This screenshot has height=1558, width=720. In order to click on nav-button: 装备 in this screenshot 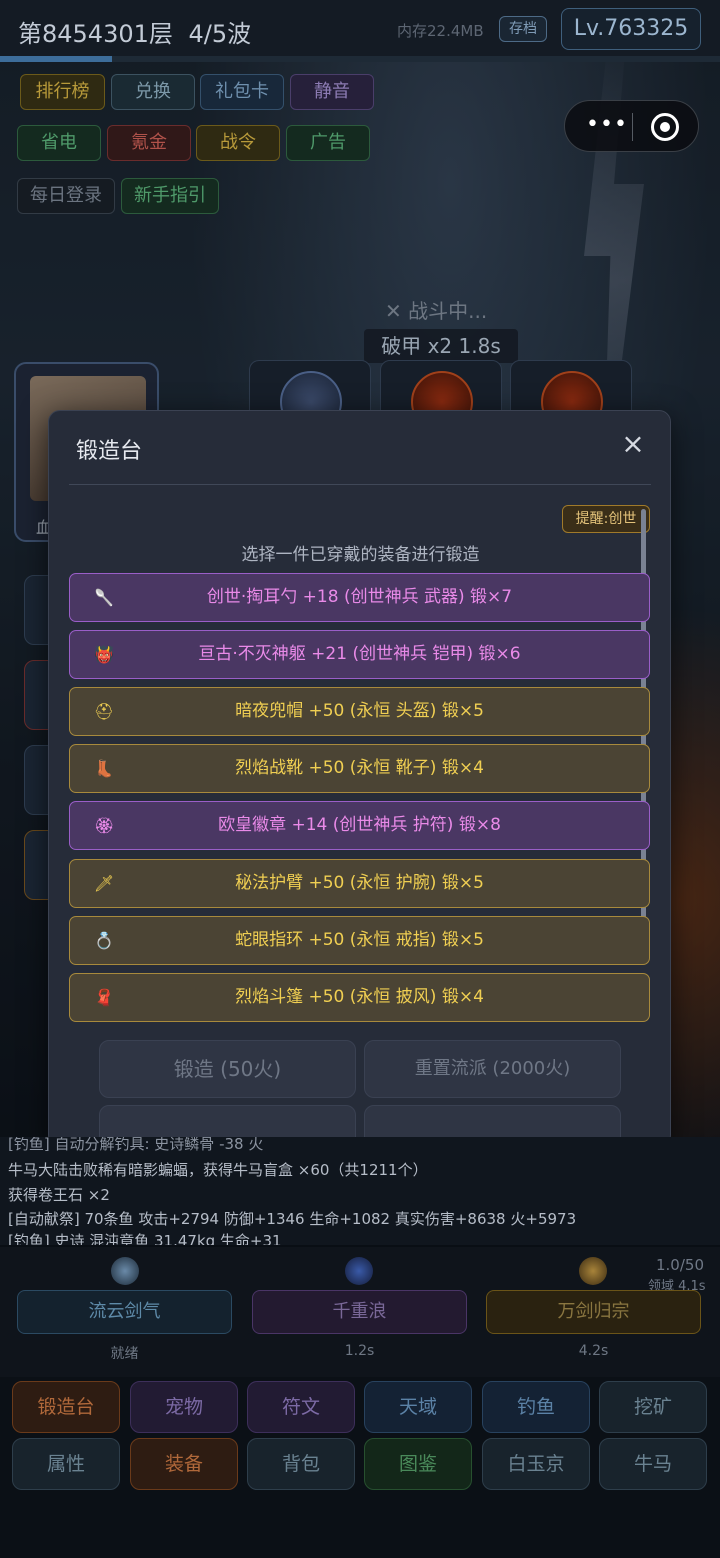, I will do `click(184, 1464)`.